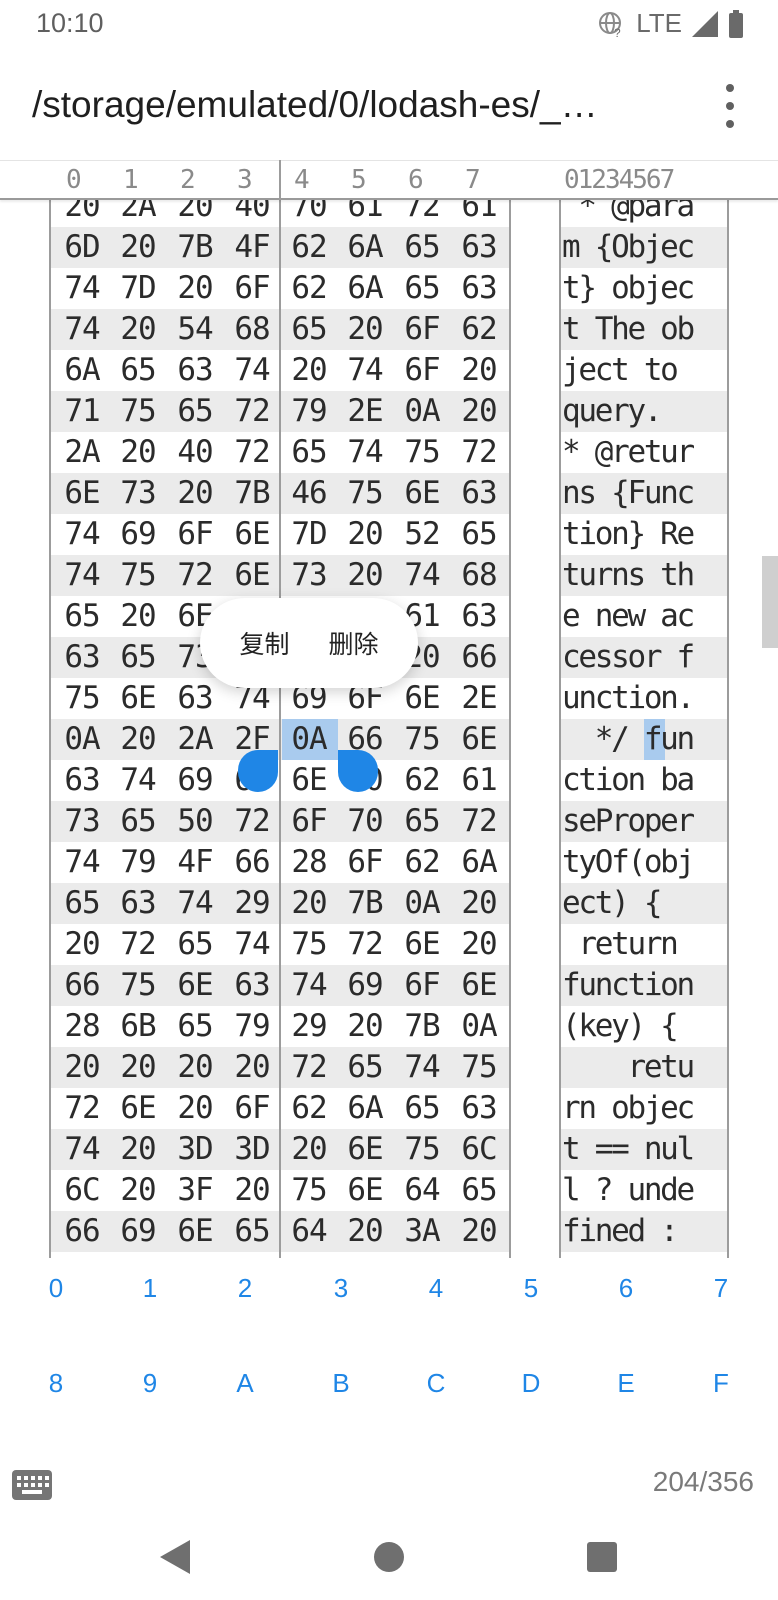  Describe the element at coordinates (150, 1288) in the screenshot. I see `key-1: 1` at that location.